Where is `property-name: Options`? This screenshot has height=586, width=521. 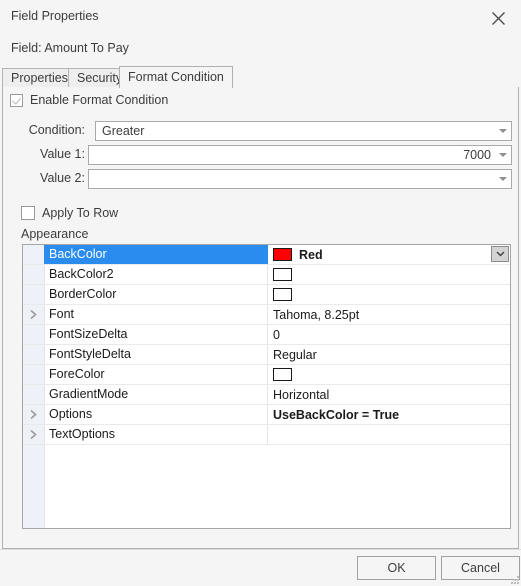
property-name: Options is located at coordinates (156, 414).